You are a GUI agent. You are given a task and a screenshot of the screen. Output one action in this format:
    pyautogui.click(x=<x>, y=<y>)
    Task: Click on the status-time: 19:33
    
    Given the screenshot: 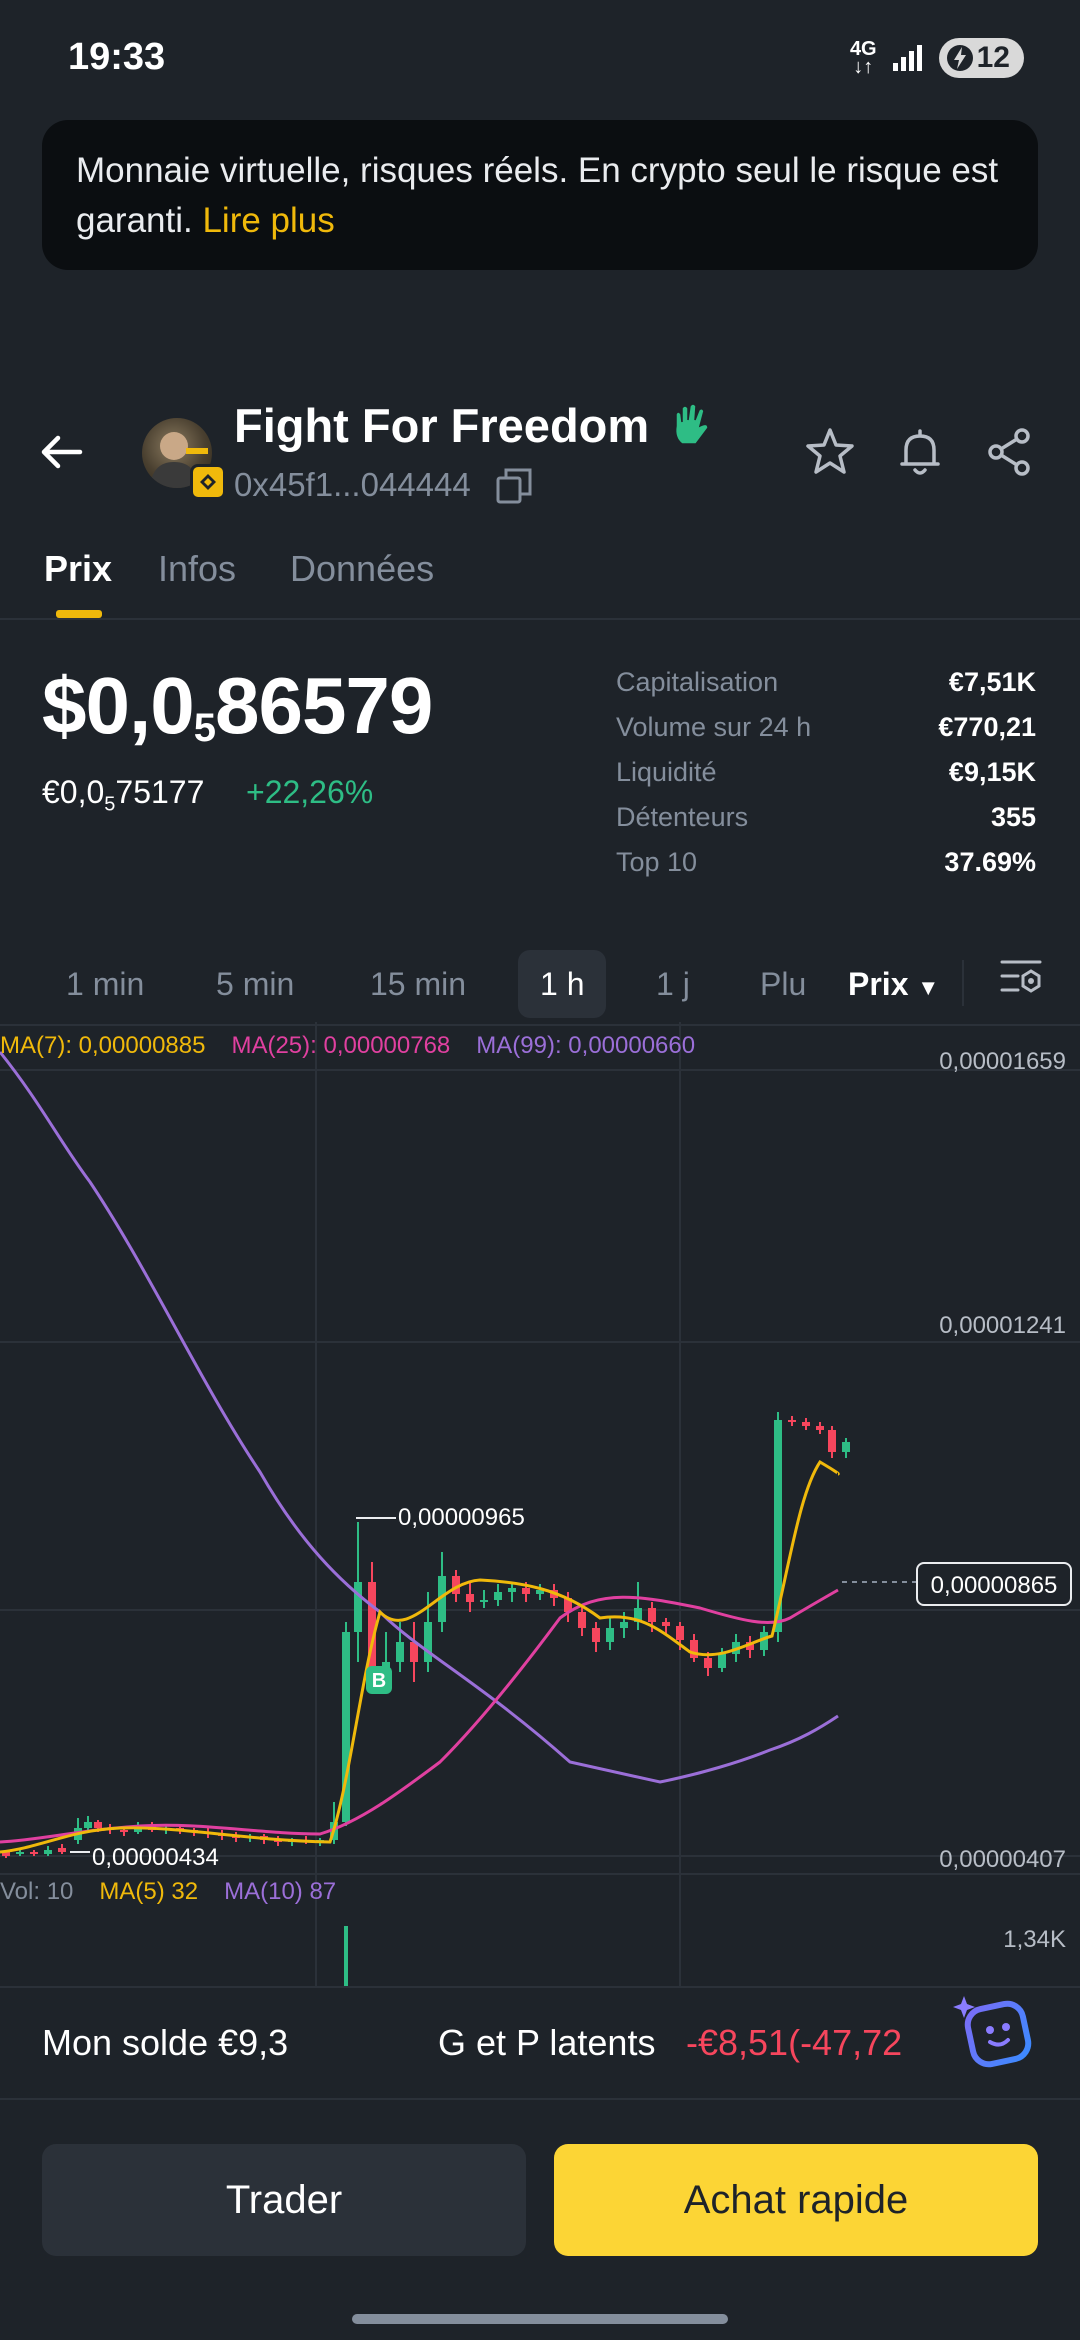 What is the action you would take?
    pyautogui.click(x=117, y=57)
    